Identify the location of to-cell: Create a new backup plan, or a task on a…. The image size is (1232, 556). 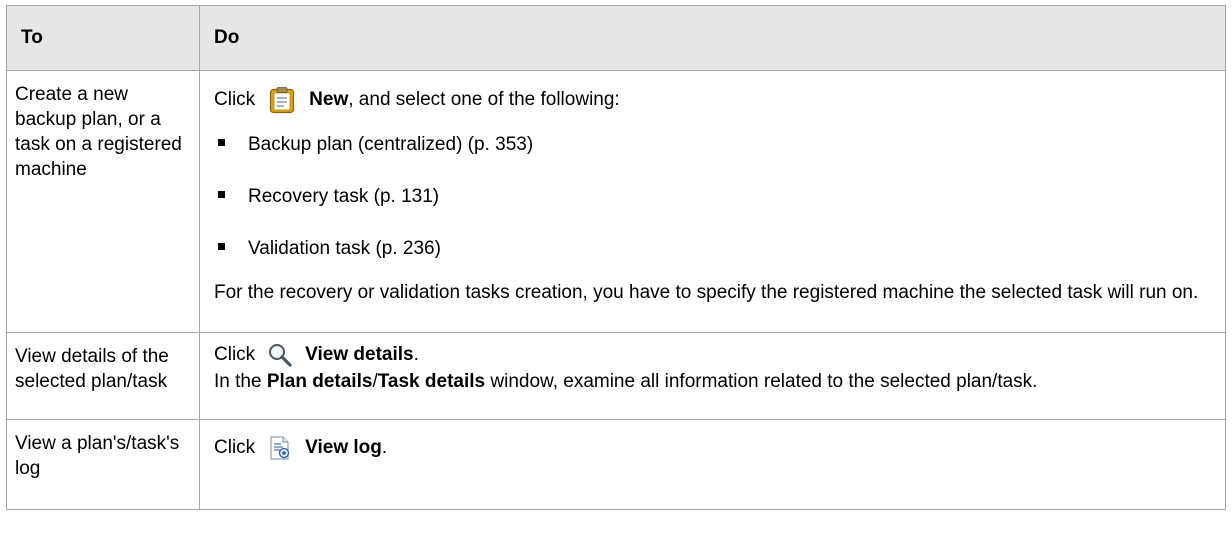
(103, 201).